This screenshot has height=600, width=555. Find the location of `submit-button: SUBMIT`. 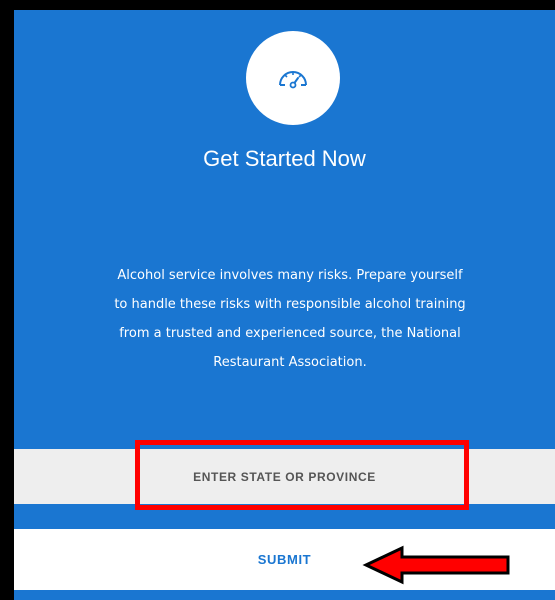

submit-button: SUBMIT is located at coordinates (284, 559).